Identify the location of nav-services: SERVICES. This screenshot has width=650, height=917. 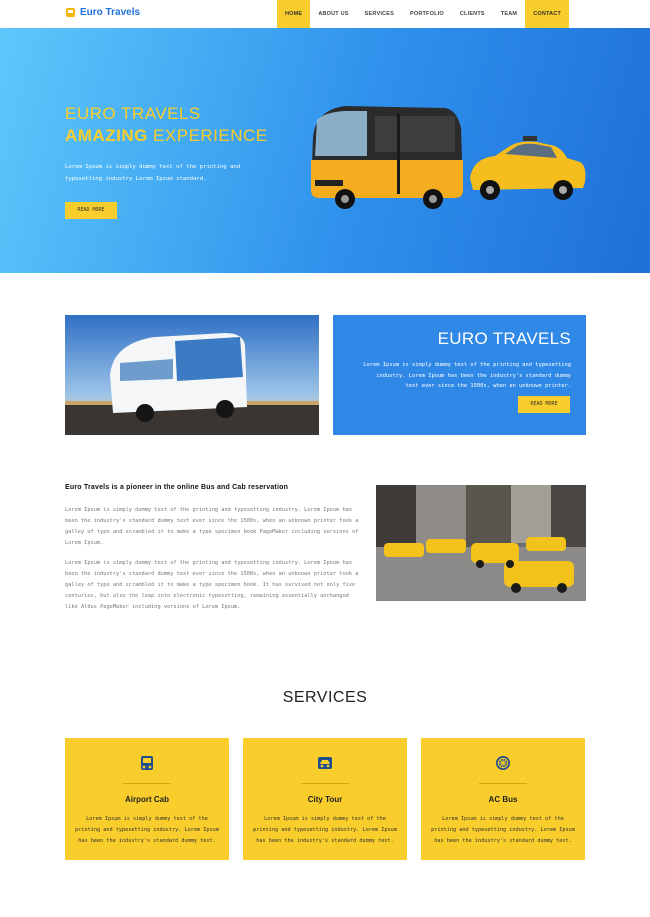
(379, 14).